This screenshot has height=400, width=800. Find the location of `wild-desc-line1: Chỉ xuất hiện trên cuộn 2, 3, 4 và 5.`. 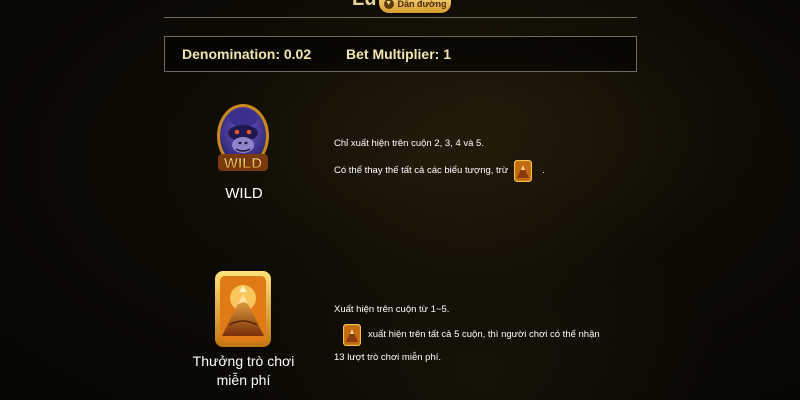

wild-desc-line1: Chỉ xuất hiện trên cuộn 2, 3, 4 và 5. is located at coordinates (409, 143).